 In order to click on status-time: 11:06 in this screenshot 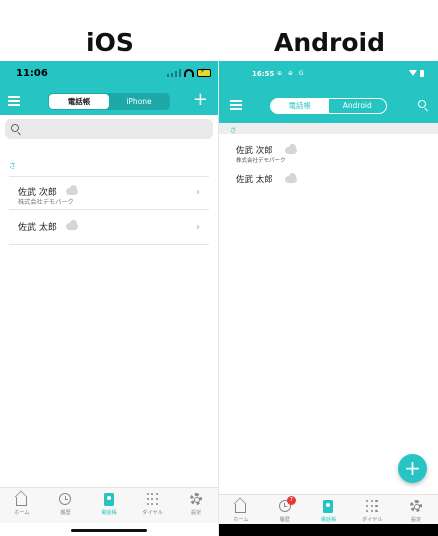, I will do `click(32, 73)`.